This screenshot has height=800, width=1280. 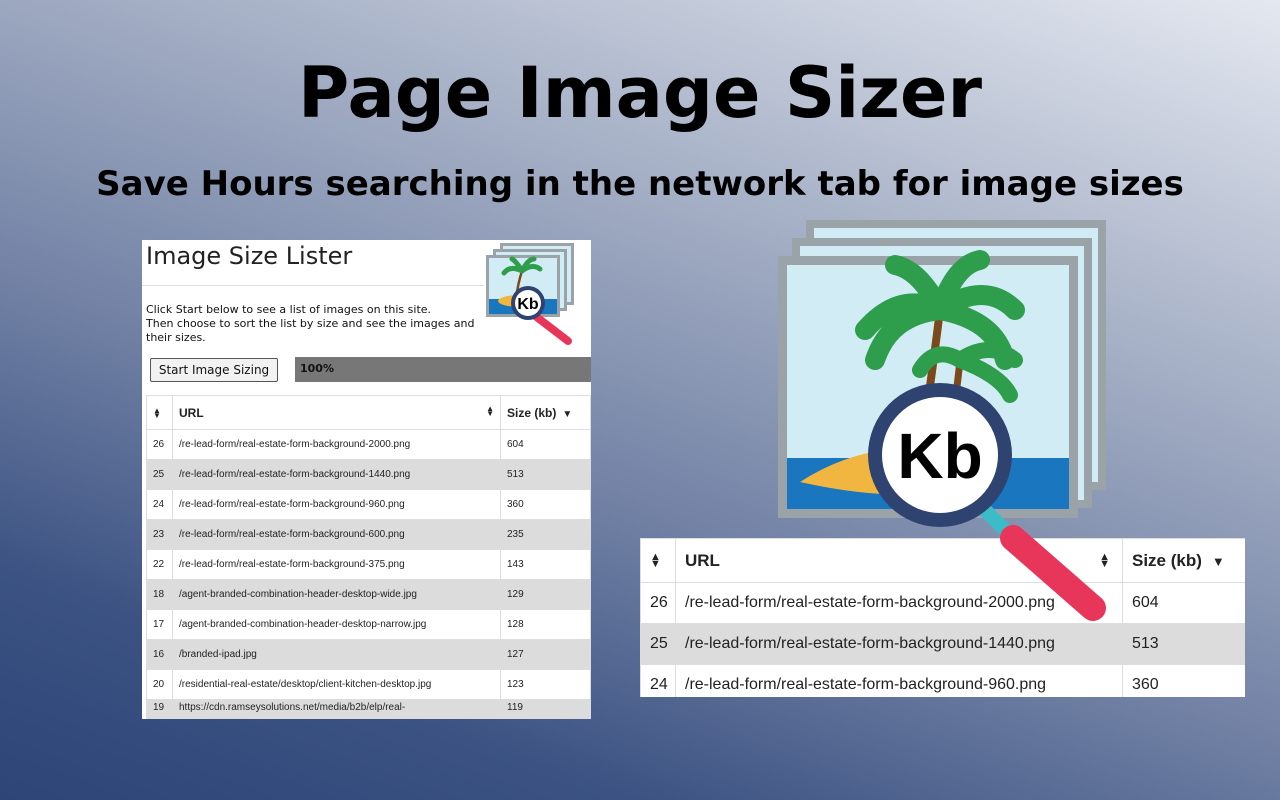 I want to click on row-index: 18, so click(x=159, y=594).